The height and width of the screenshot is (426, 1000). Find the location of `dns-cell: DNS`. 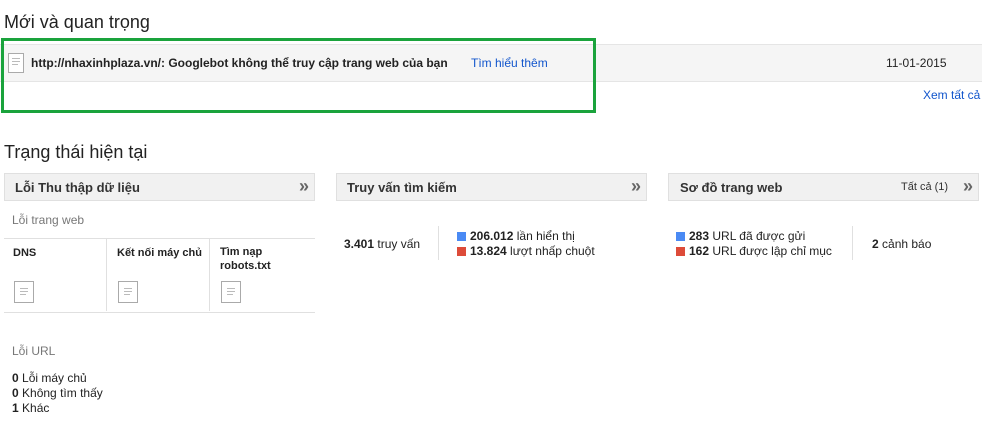

dns-cell: DNS is located at coordinates (55, 275).